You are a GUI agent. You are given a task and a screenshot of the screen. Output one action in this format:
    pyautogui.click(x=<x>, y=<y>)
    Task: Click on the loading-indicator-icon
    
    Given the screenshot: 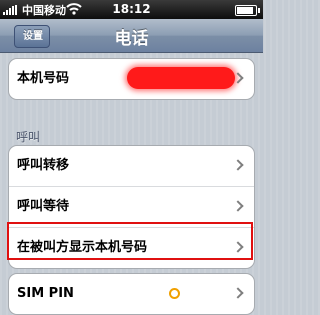 What is the action you would take?
    pyautogui.click(x=174, y=293)
    